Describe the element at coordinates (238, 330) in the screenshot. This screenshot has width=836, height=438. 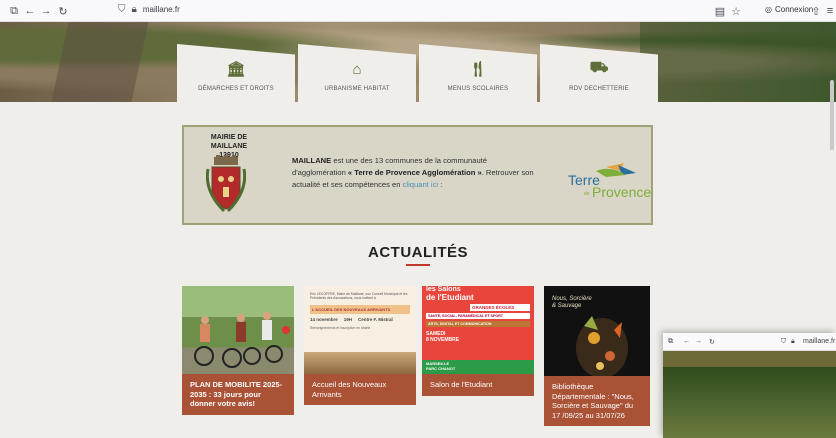
I see `cyclists-image` at that location.